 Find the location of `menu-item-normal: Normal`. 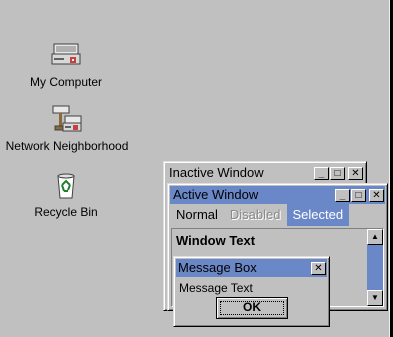

menu-item-normal: Normal is located at coordinates (197, 215).